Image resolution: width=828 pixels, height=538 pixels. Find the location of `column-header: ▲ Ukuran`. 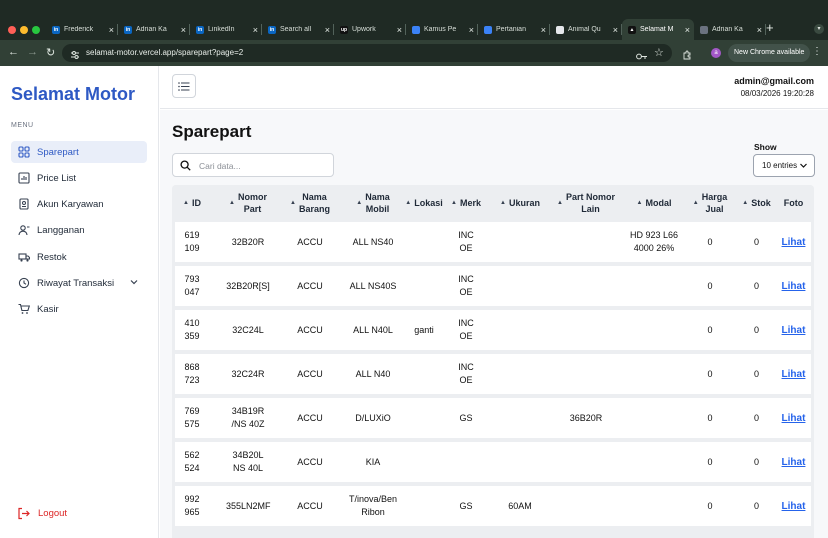

column-header: ▲ Ukuran is located at coordinates (520, 203).